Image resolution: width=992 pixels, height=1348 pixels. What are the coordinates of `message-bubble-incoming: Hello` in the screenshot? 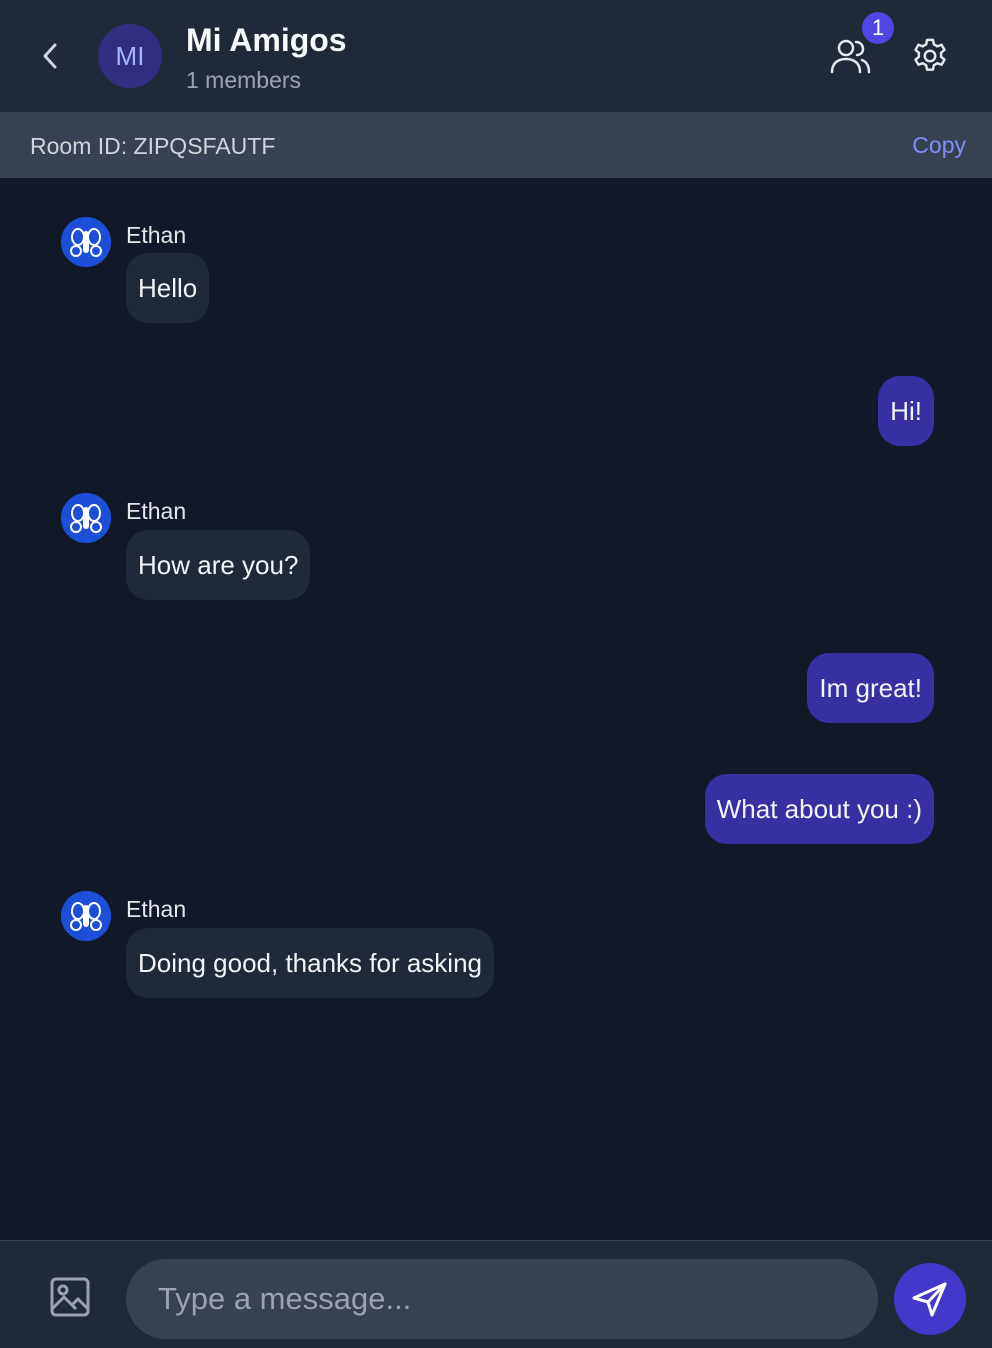 It's located at (168, 288).